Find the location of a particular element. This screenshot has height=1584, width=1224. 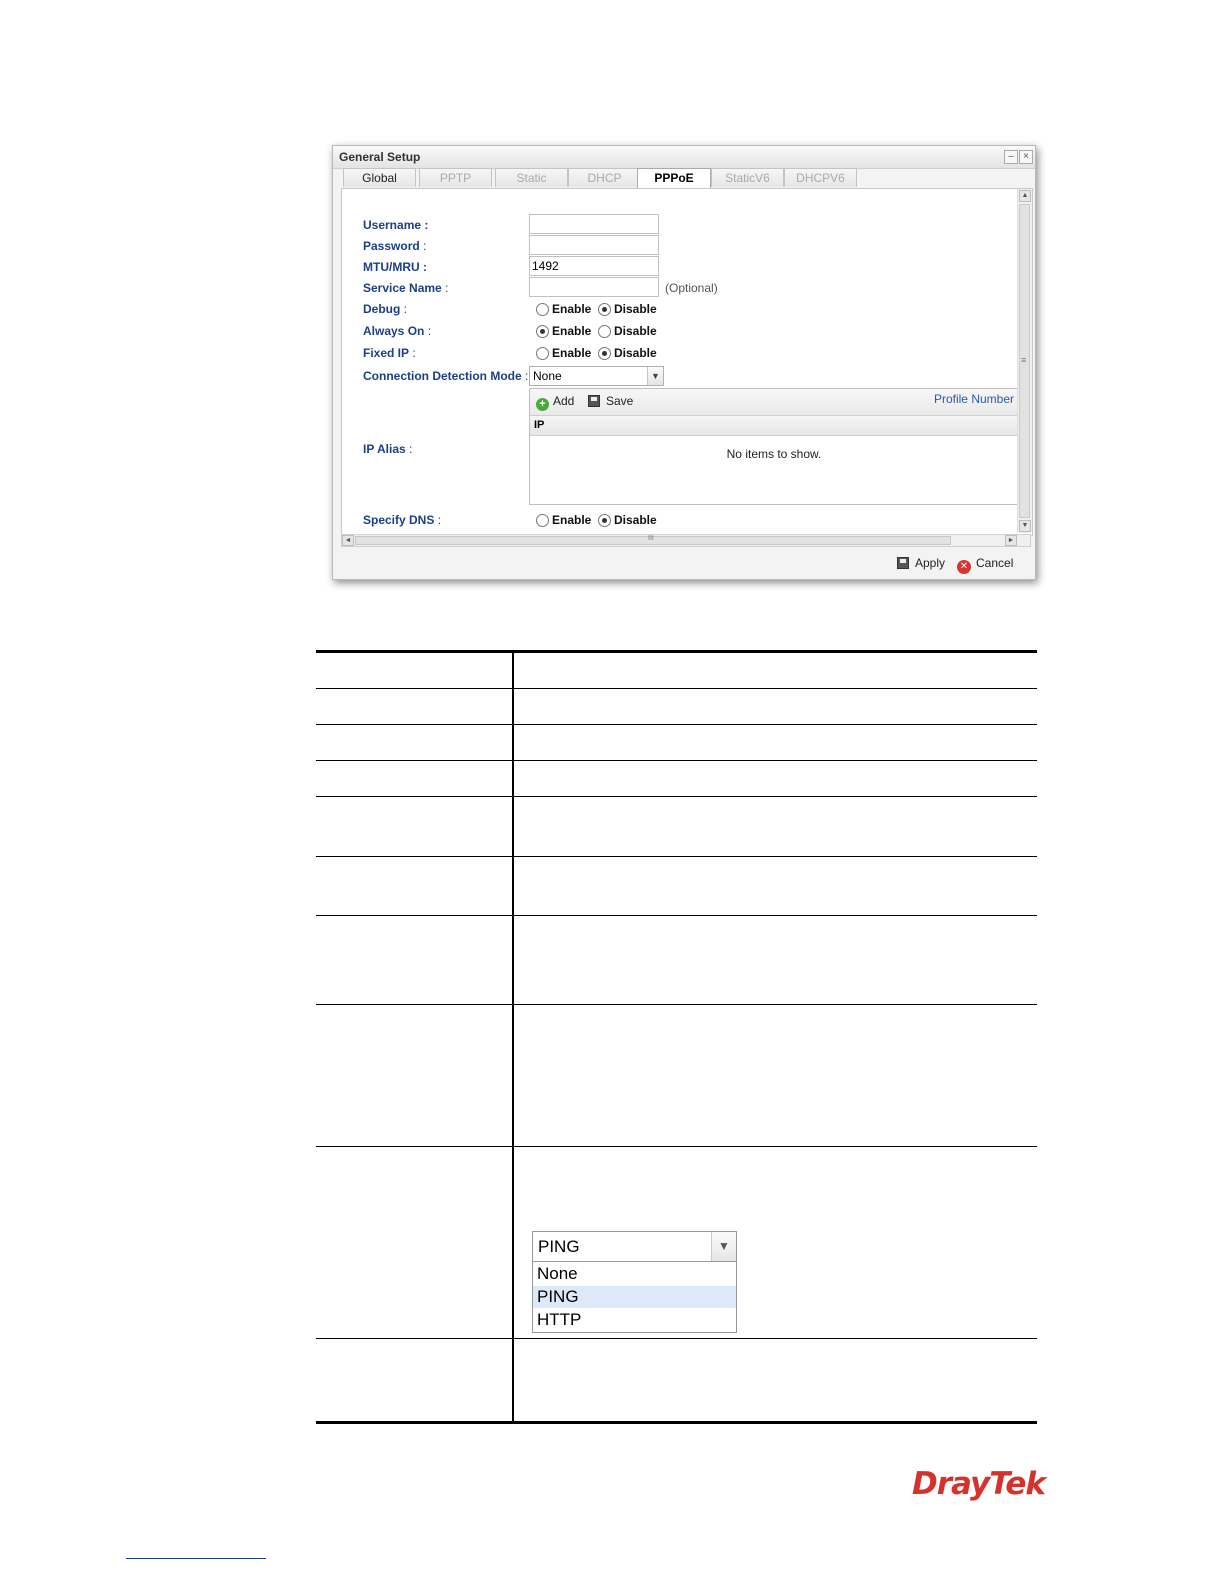

dropdown-selected-value: PING is located at coordinates (559, 1246).